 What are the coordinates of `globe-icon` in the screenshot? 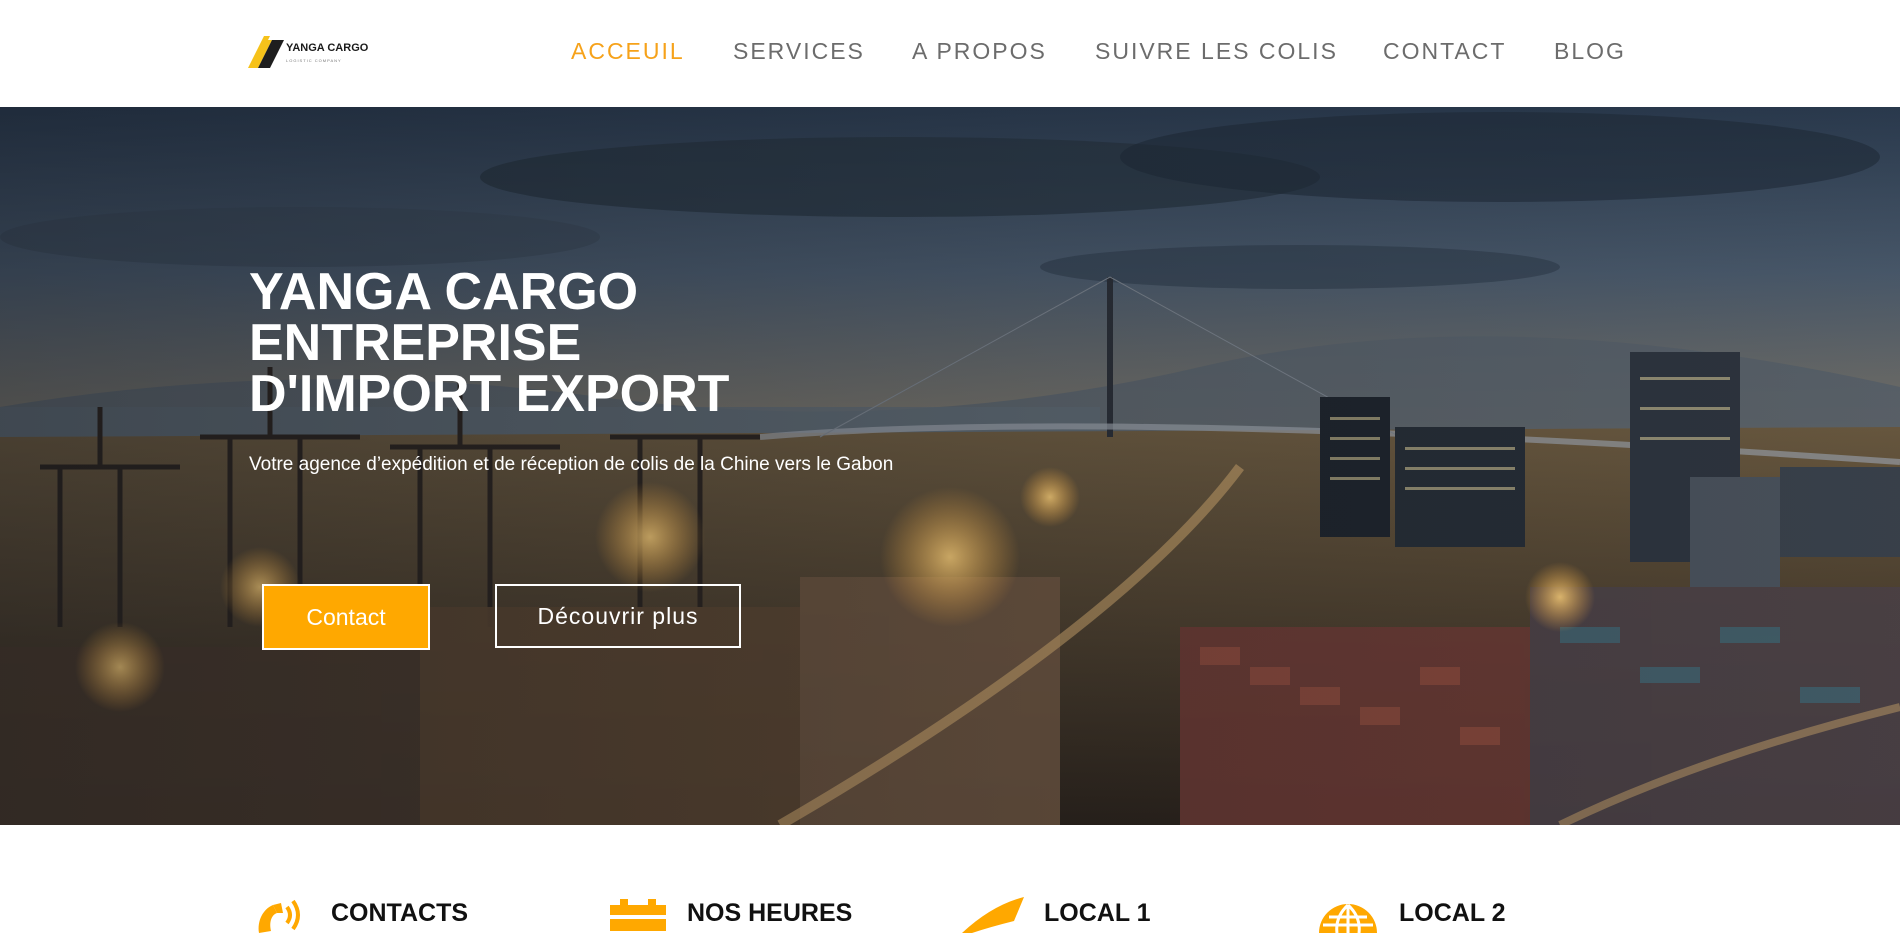 It's located at (1348, 918).